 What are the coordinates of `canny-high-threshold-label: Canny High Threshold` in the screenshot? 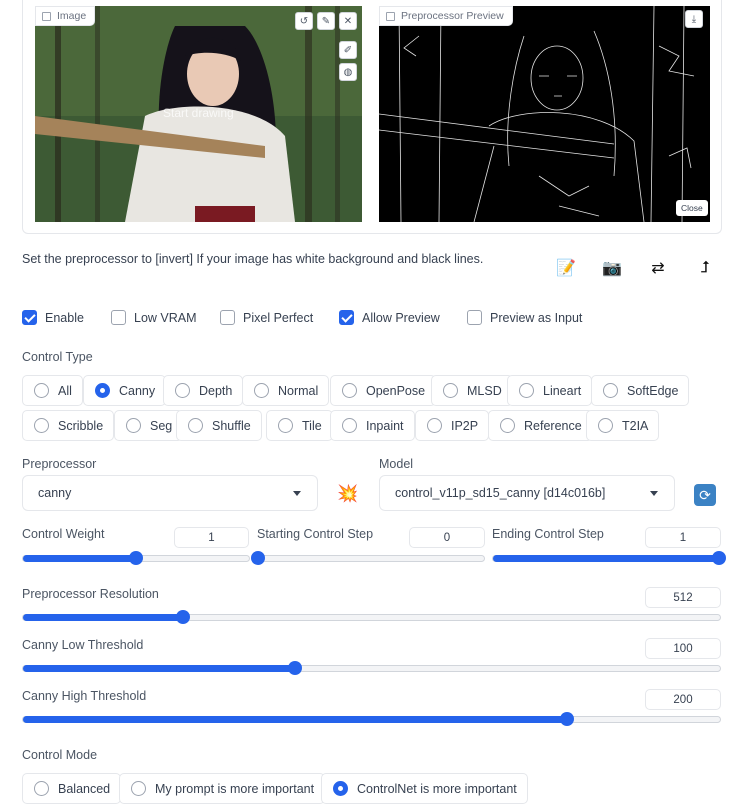 It's located at (84, 696).